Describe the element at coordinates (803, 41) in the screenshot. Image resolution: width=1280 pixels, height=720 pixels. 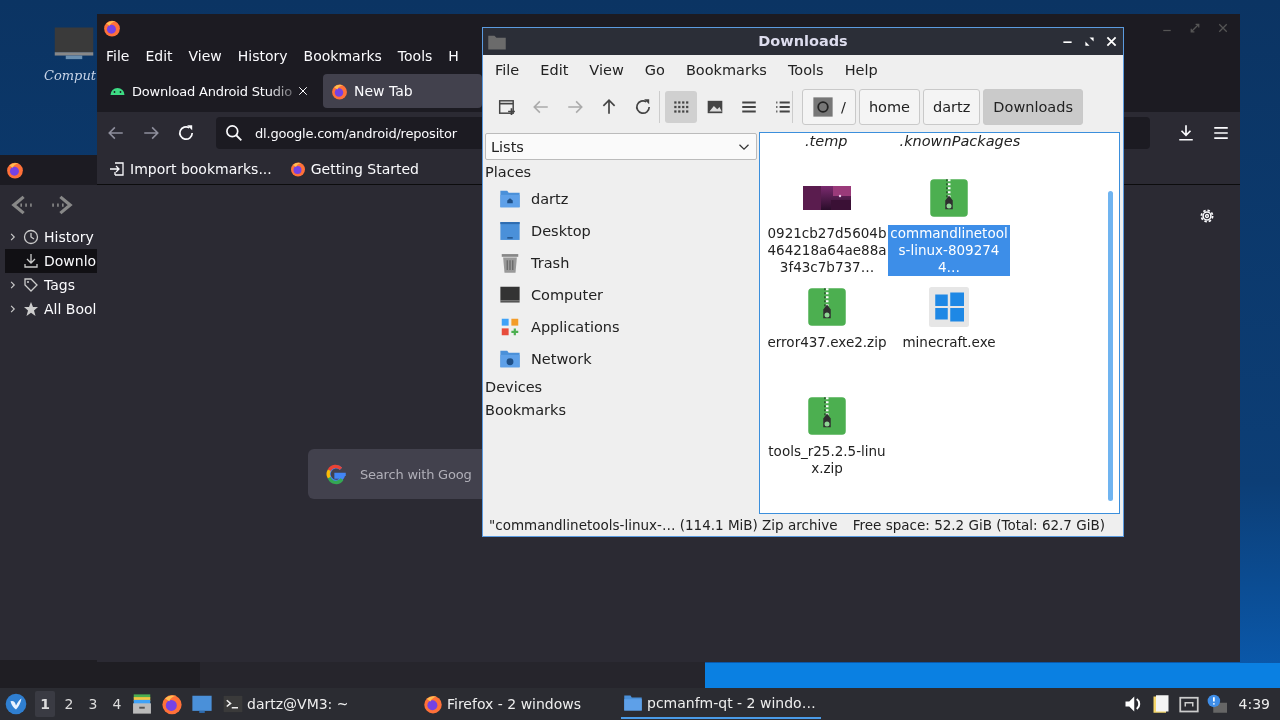
I see `window-title: Downloads` at that location.